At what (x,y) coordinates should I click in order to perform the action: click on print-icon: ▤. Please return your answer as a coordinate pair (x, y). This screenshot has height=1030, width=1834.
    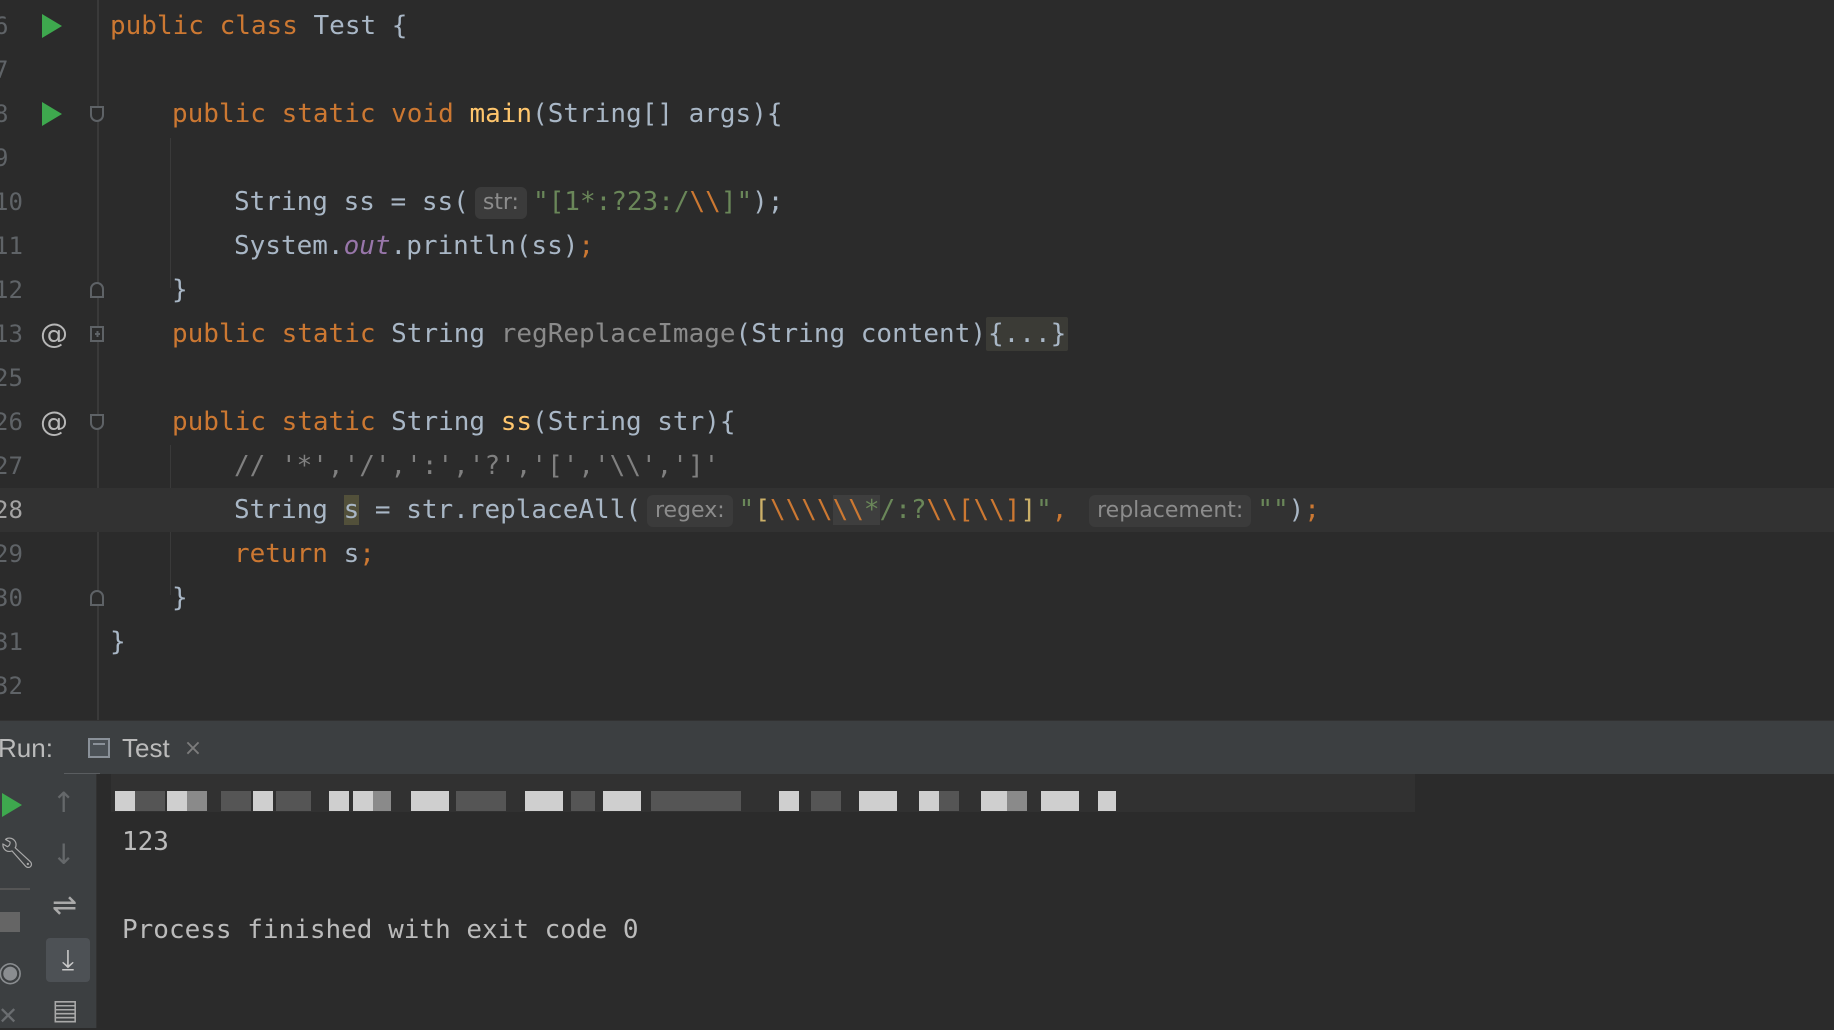
    Looking at the image, I should click on (65, 1009).